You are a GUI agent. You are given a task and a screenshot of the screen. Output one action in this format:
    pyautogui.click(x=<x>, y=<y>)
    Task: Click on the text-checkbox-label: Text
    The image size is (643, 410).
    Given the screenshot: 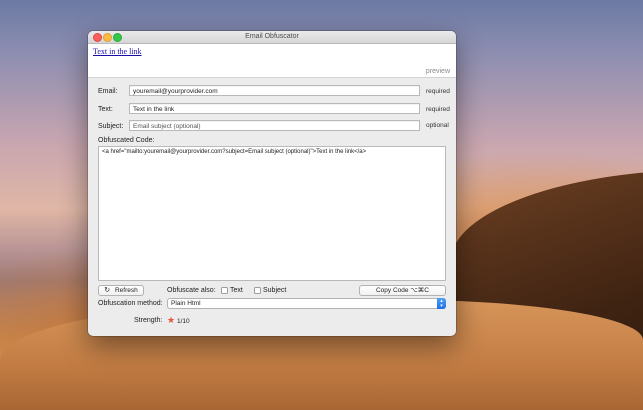 What is the action you would take?
    pyautogui.click(x=236, y=290)
    